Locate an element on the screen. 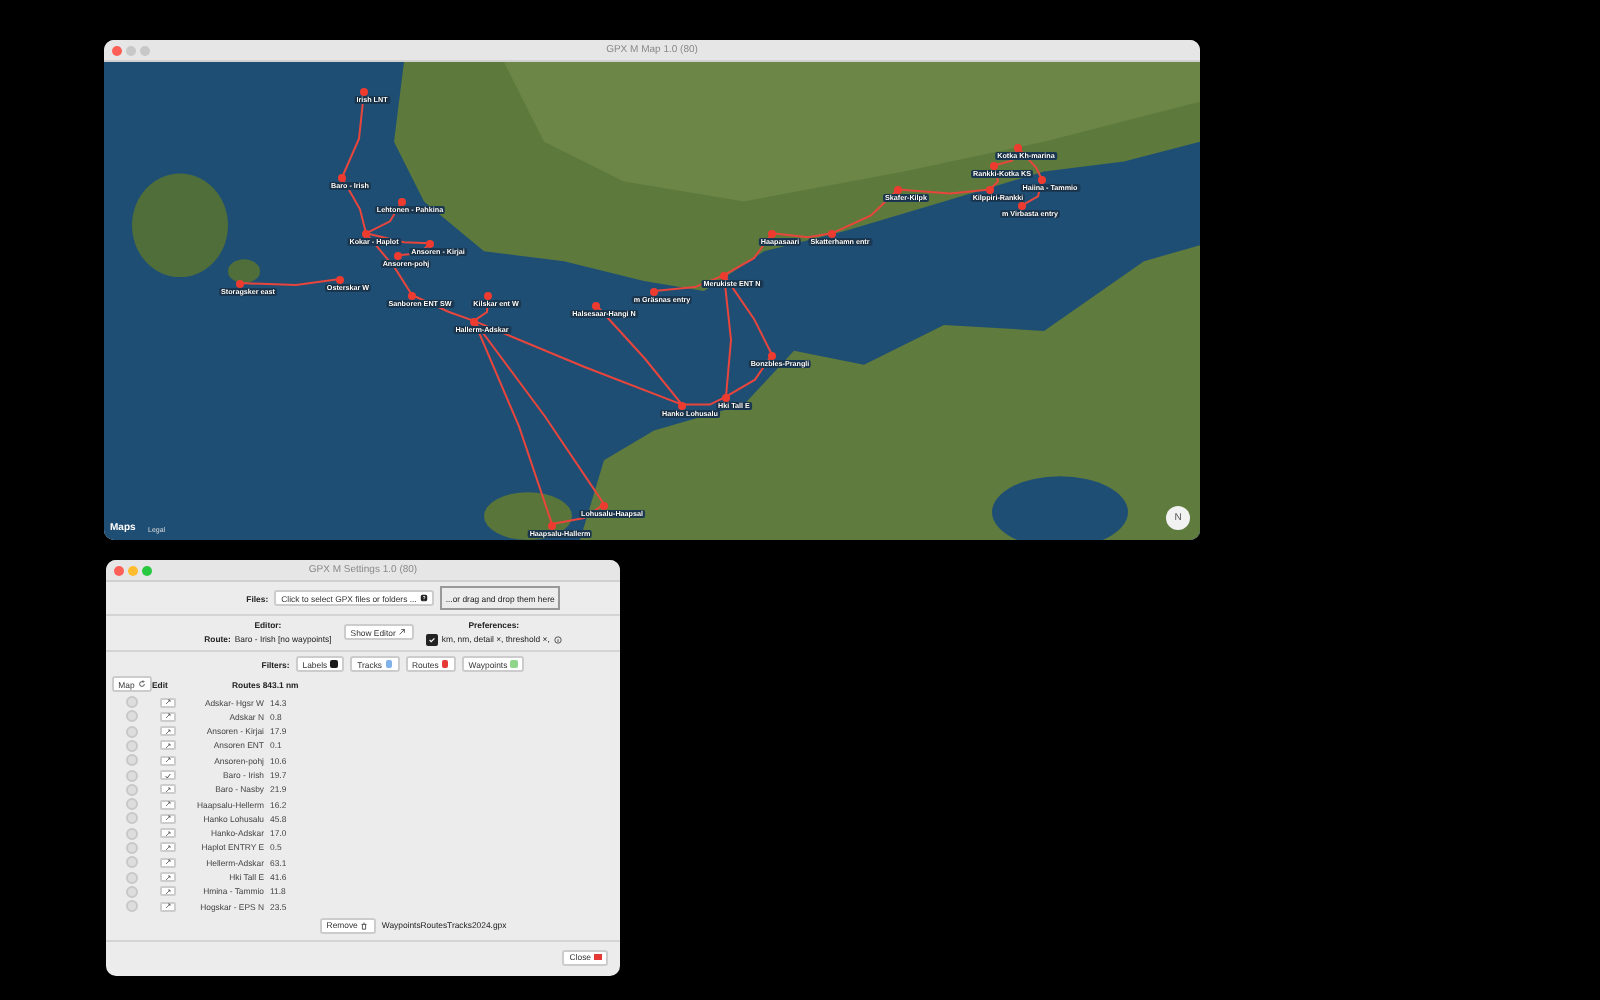 The width and height of the screenshot is (1600, 1000). stop-icon is located at coordinates (597, 957).